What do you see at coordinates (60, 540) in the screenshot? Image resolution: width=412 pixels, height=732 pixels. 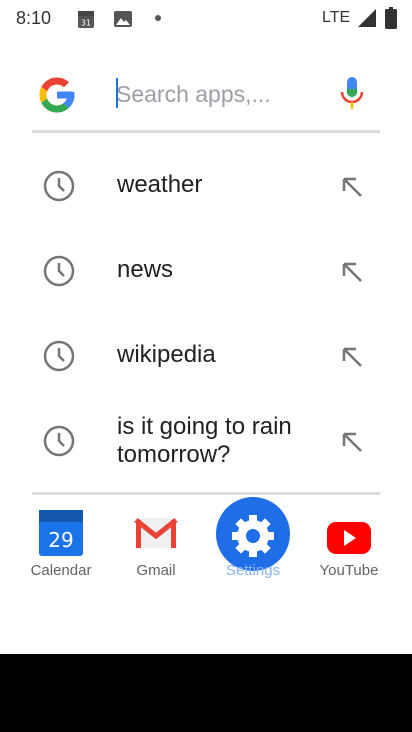 I see `calendar-app-day: 29` at bounding box center [60, 540].